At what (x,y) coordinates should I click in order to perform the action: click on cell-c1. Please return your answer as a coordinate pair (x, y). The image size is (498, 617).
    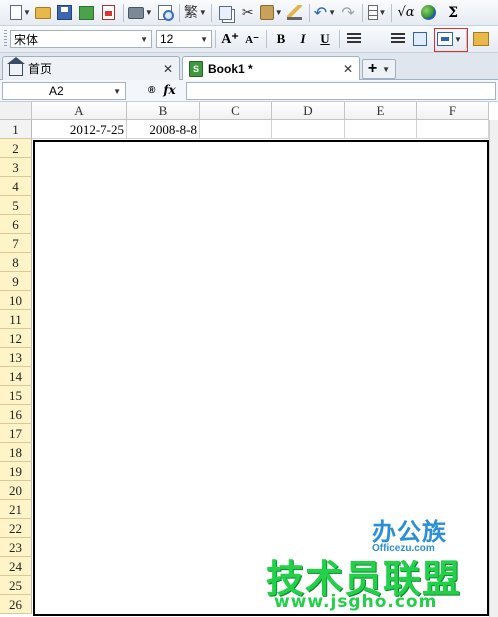
    Looking at the image, I should click on (236, 129).